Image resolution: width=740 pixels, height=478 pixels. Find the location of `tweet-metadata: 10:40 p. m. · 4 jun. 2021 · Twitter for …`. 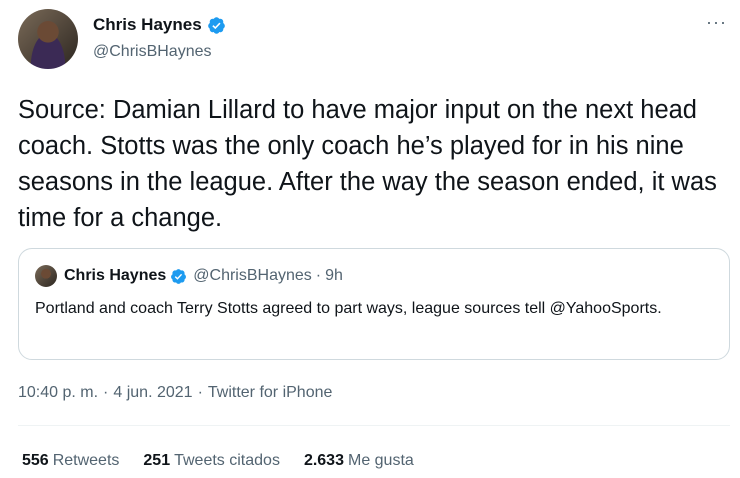

tweet-metadata: 10:40 p. m. · 4 jun. 2021 · Twitter for … is located at coordinates (175, 393).